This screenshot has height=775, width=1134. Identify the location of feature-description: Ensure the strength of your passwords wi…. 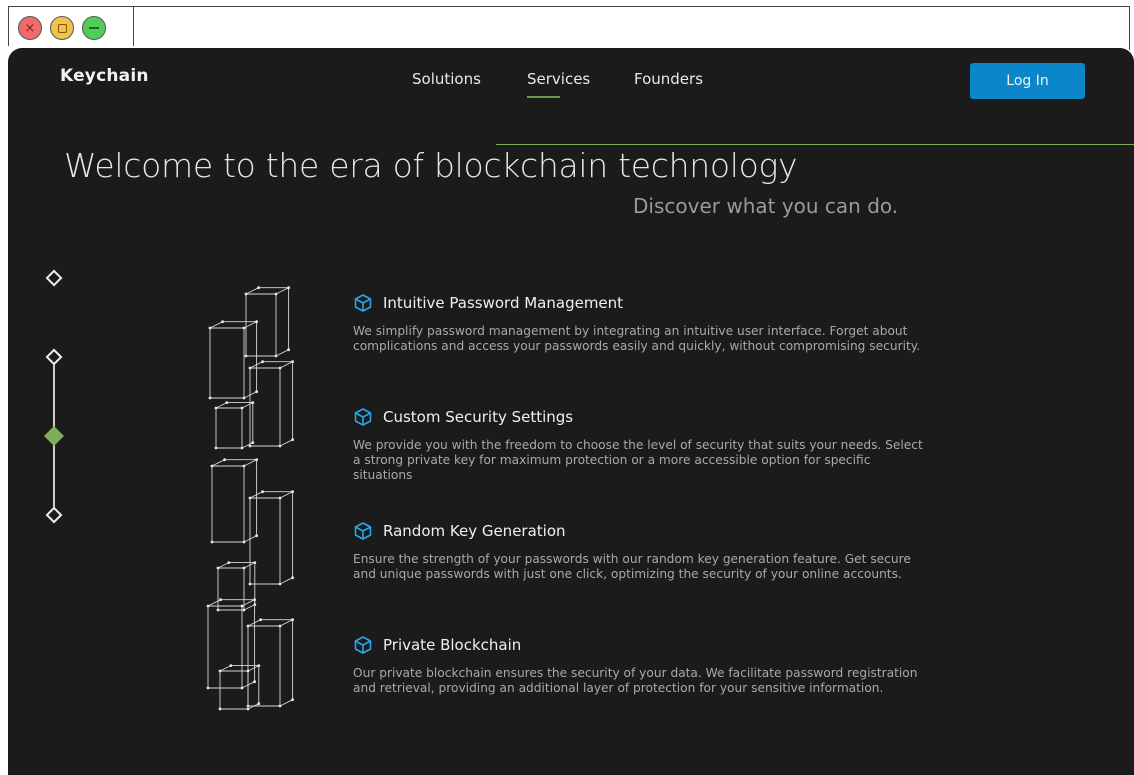
(632, 566).